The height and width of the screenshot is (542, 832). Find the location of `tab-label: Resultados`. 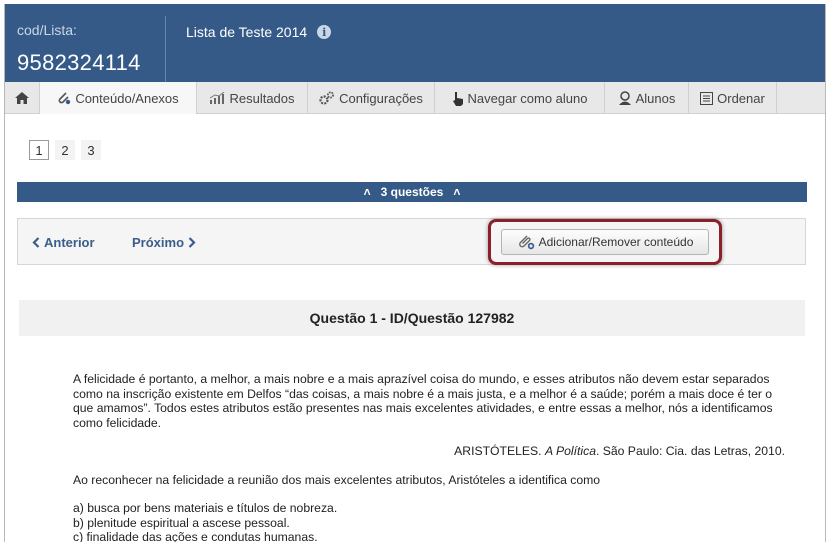

tab-label: Resultados is located at coordinates (262, 98).